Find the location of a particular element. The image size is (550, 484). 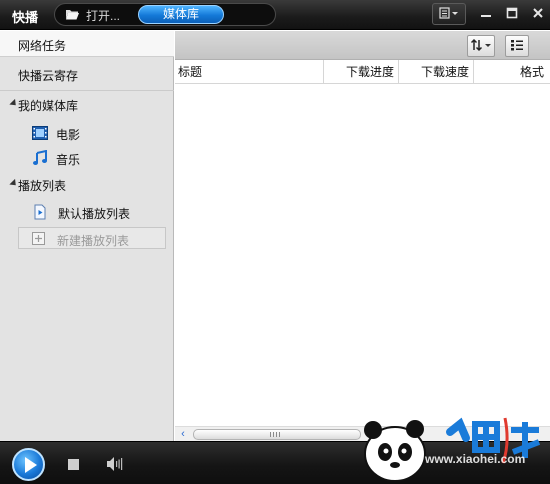

grip-icon is located at coordinates (276, 434).